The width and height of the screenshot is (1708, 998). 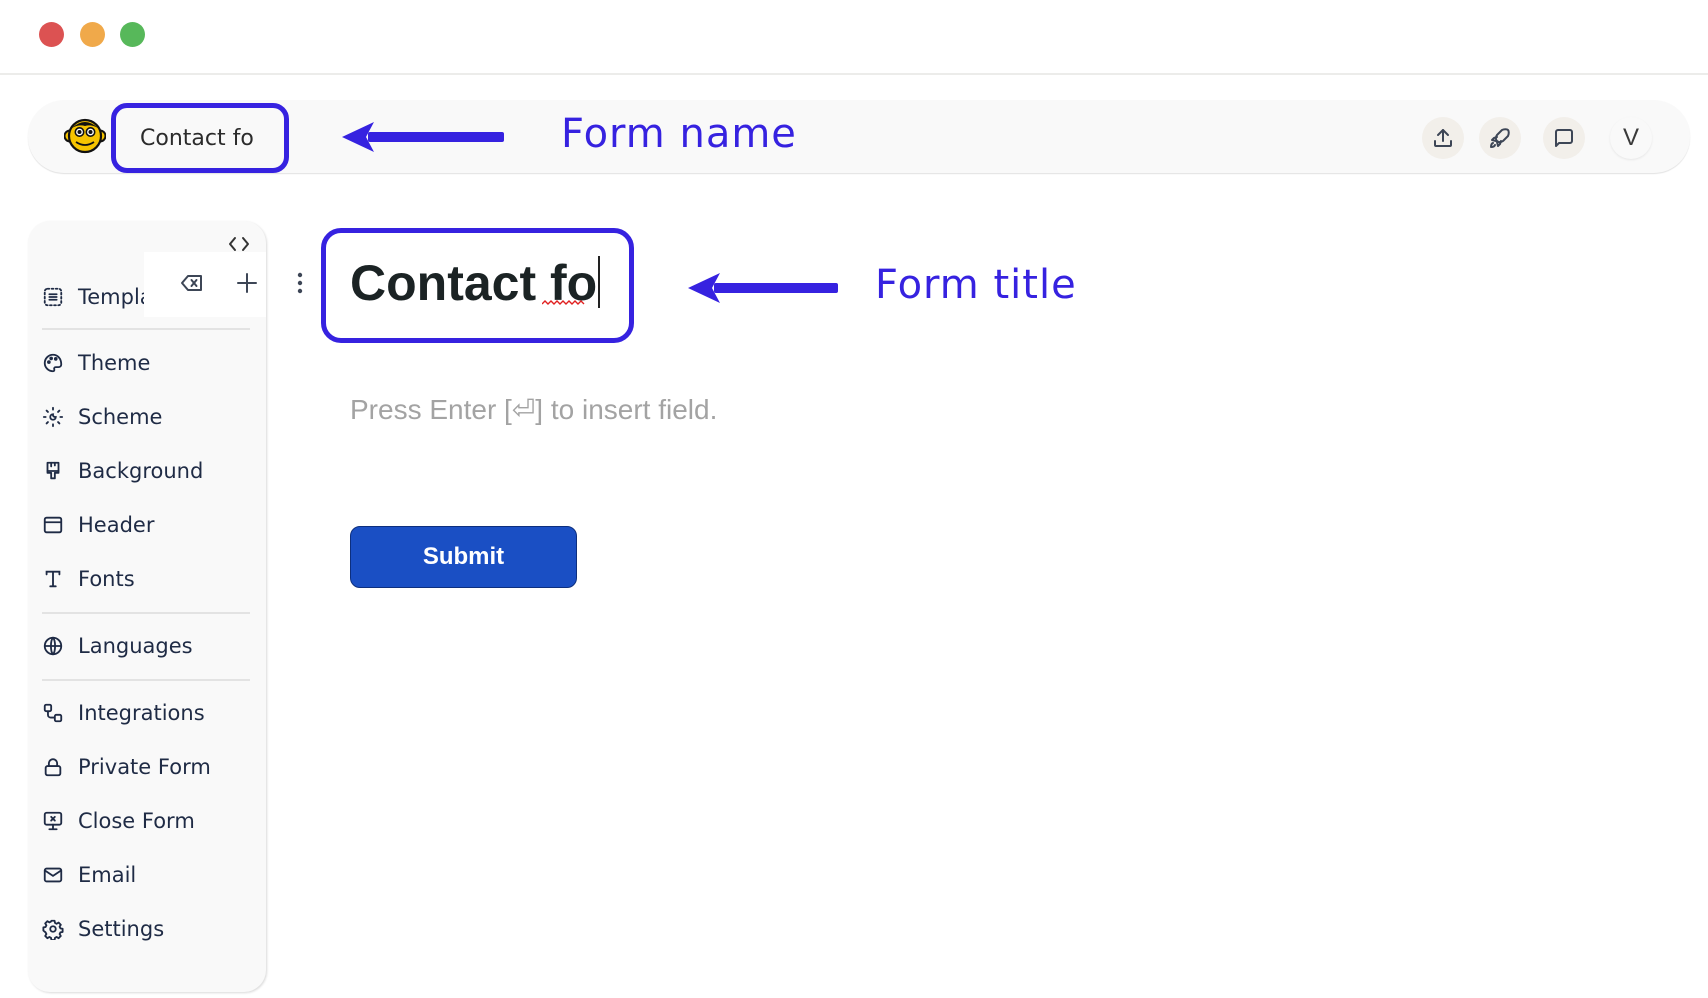 What do you see at coordinates (53, 579) in the screenshot?
I see `type-icon` at bounding box center [53, 579].